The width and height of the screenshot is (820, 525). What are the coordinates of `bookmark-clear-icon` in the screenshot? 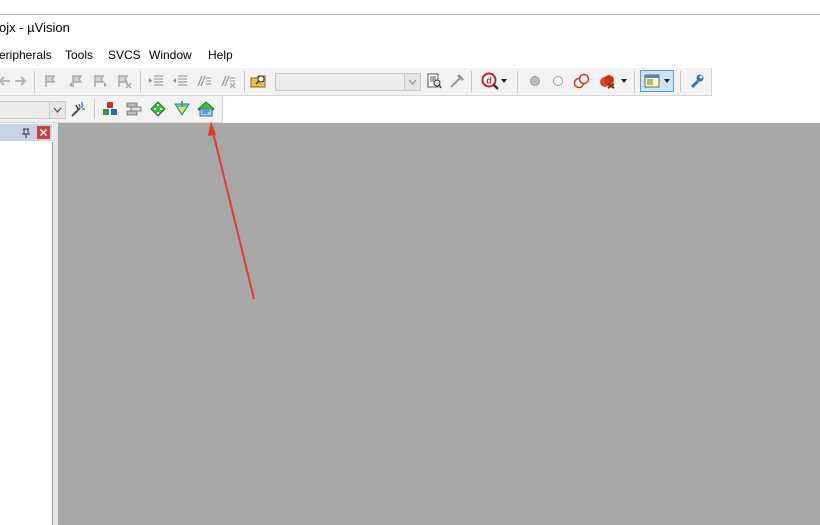 It's located at (124, 81).